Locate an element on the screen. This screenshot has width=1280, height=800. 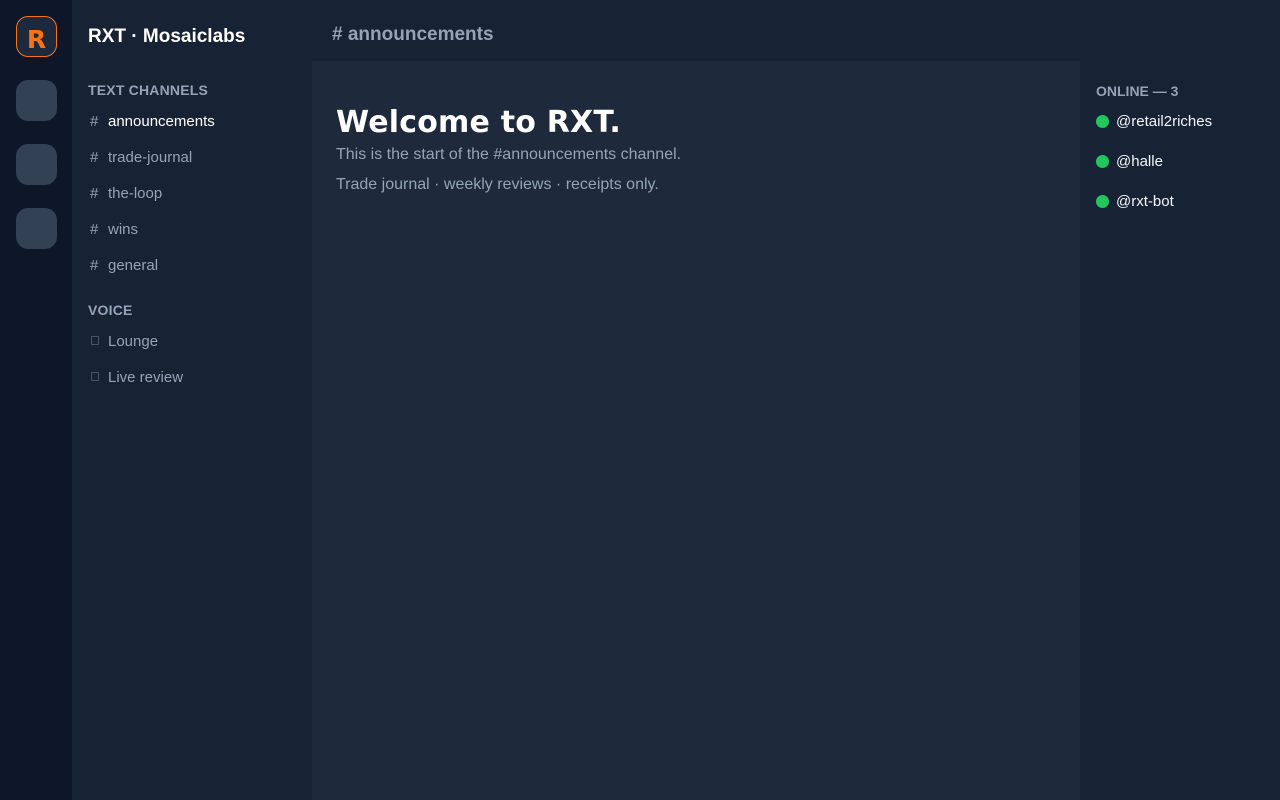
member-halle: @halle is located at coordinates (1129, 161).